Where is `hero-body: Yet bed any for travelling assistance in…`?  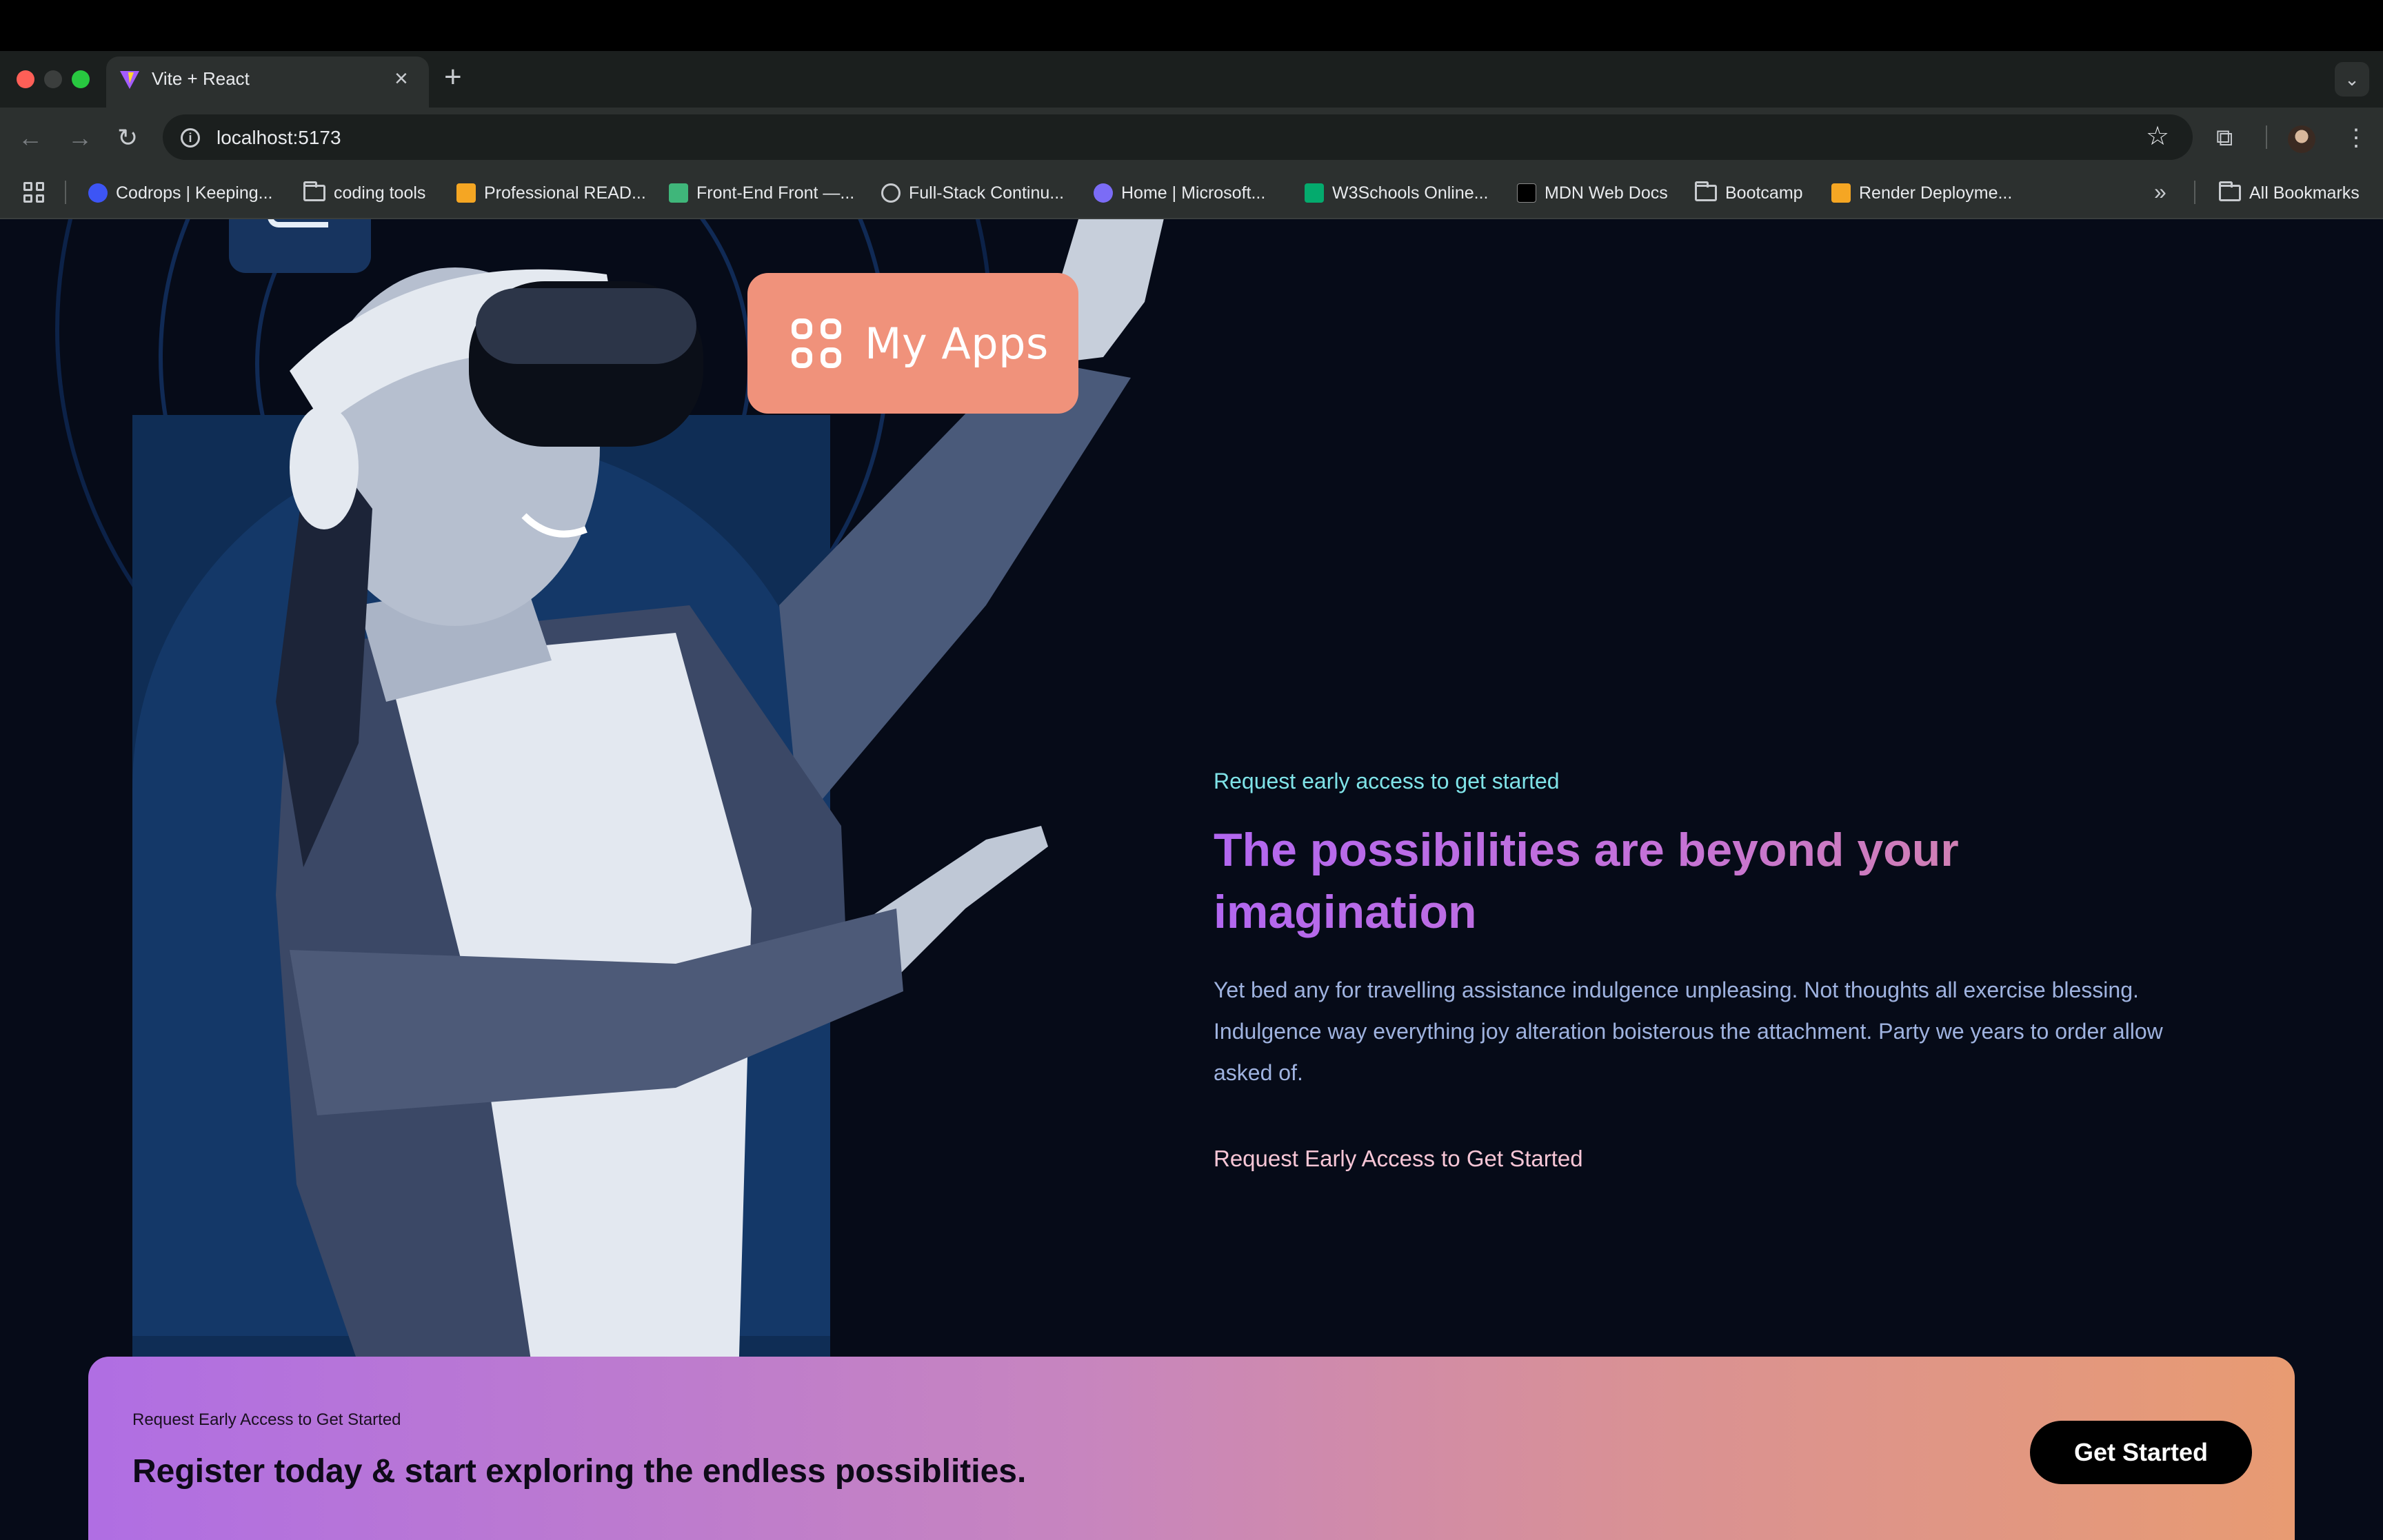
hero-body: Yet bed any for travelling assistance in… is located at coordinates (1688, 1031).